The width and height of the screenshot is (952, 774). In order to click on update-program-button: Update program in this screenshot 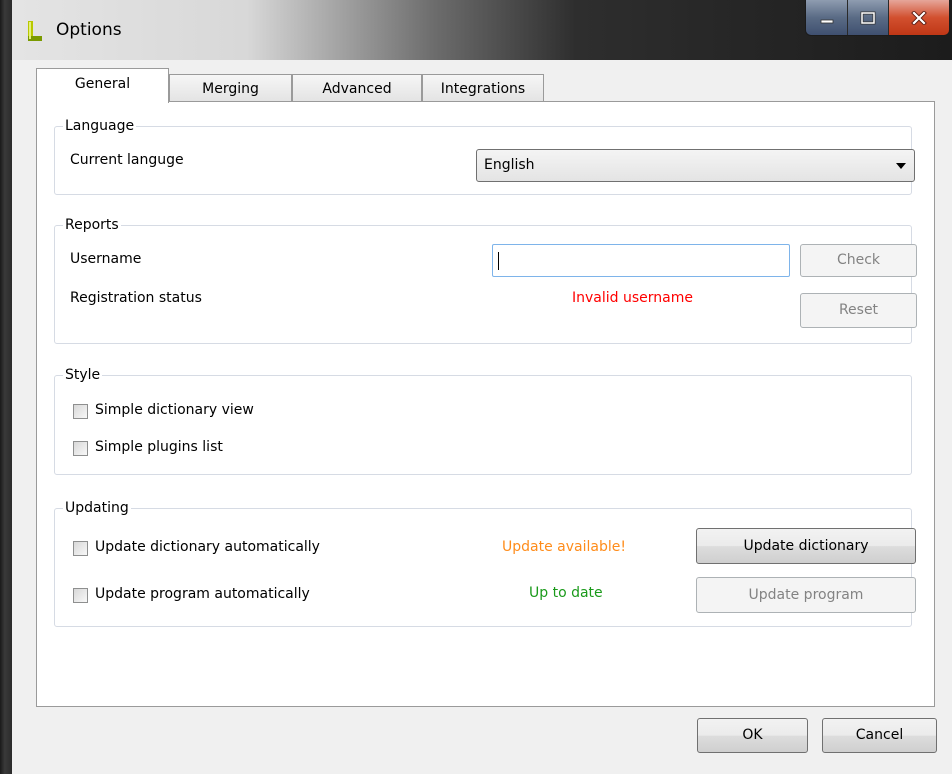, I will do `click(806, 595)`.